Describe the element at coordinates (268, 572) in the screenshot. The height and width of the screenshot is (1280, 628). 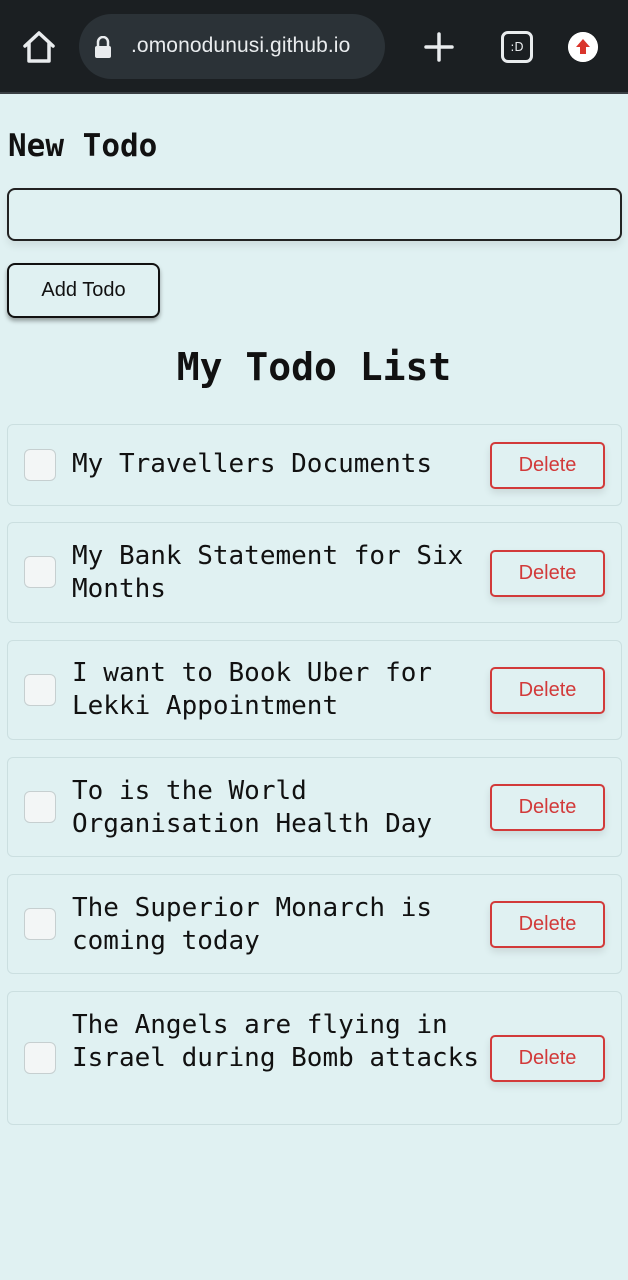
I see `todo-text: My Bank Statement for Six Months` at that location.